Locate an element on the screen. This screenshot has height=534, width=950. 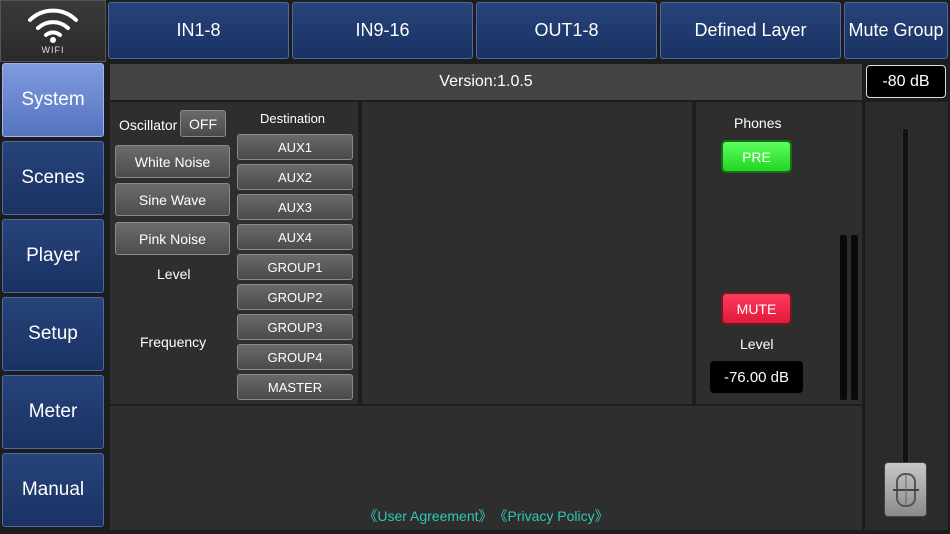
fader-track is located at coordinates (905, 323).